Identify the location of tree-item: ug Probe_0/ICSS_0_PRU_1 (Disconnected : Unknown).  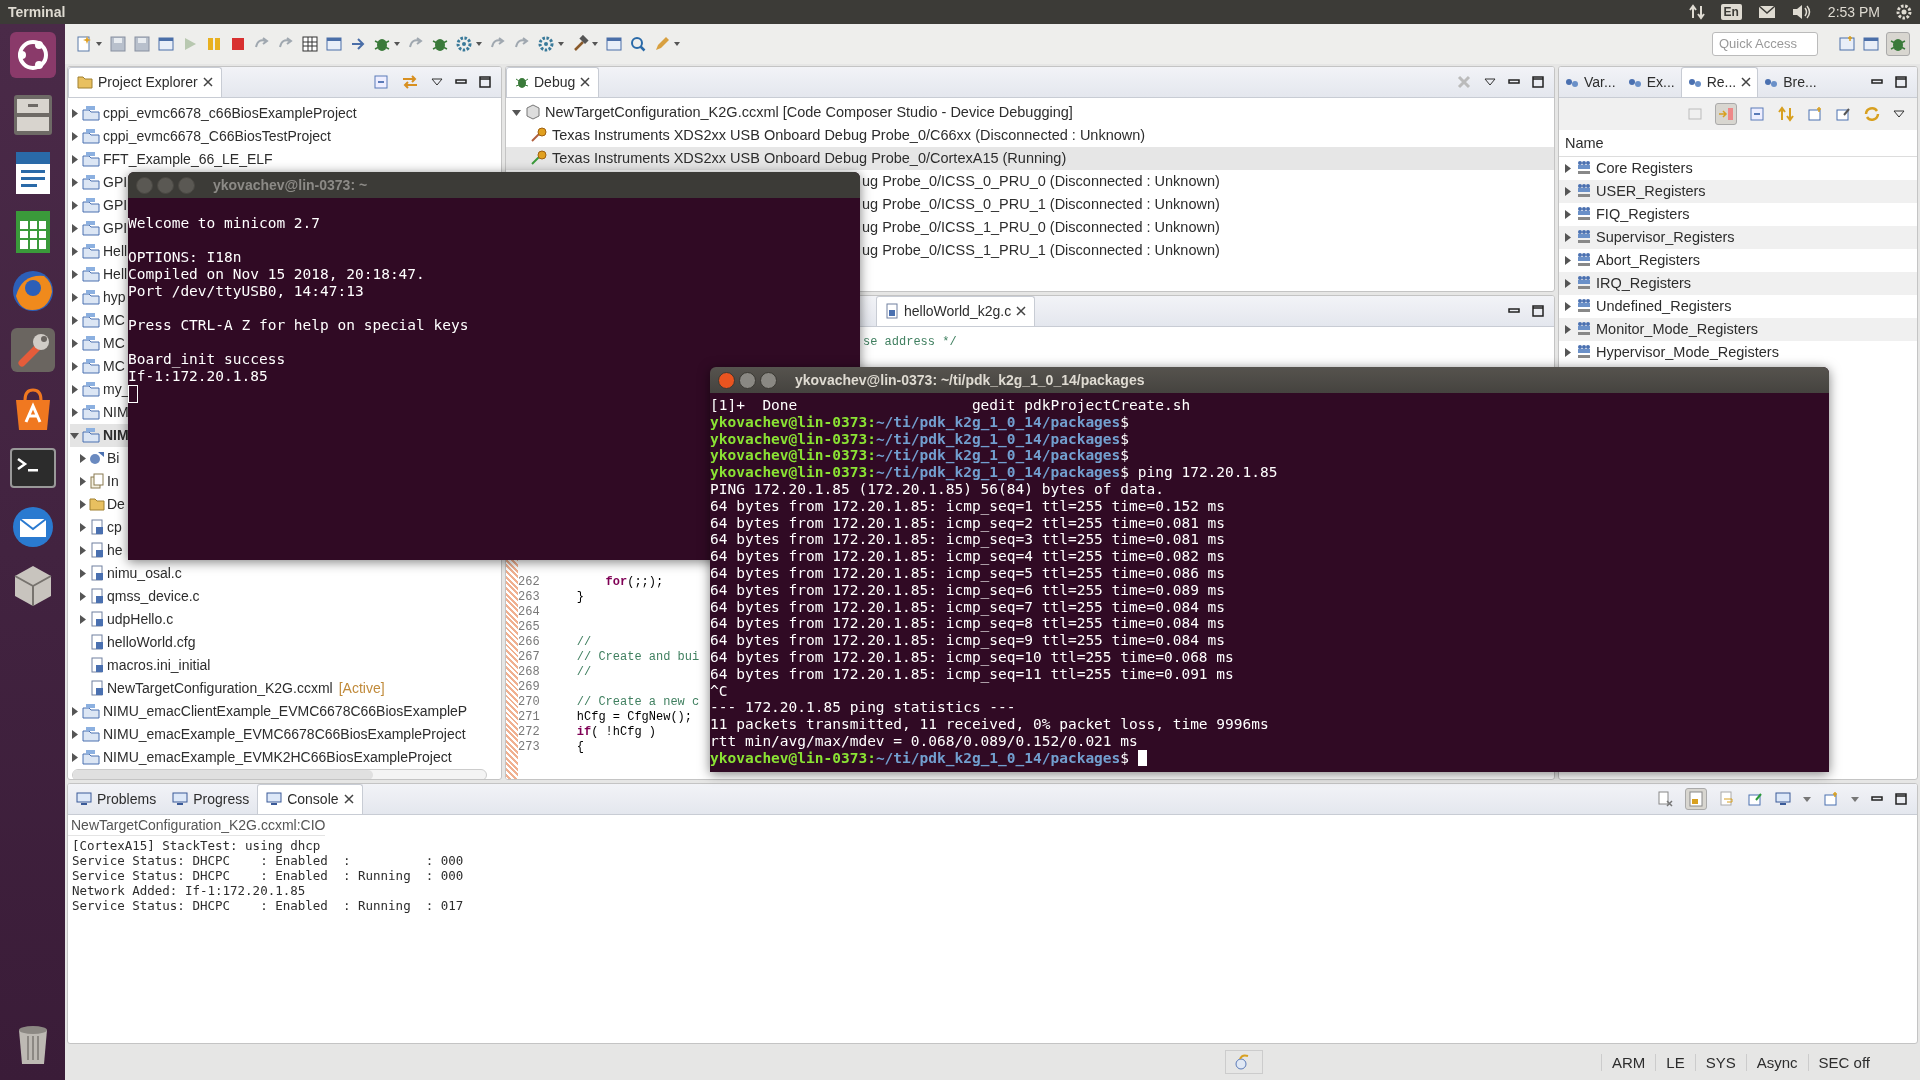
(1042, 204).